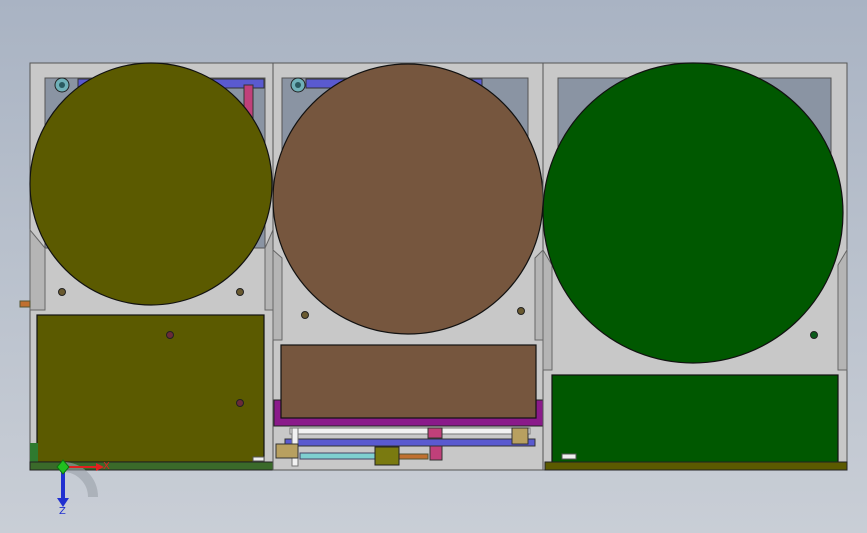 This screenshot has width=867, height=533. What do you see at coordinates (410, 442) in the screenshot?
I see `pipe-lower-blue` at bounding box center [410, 442].